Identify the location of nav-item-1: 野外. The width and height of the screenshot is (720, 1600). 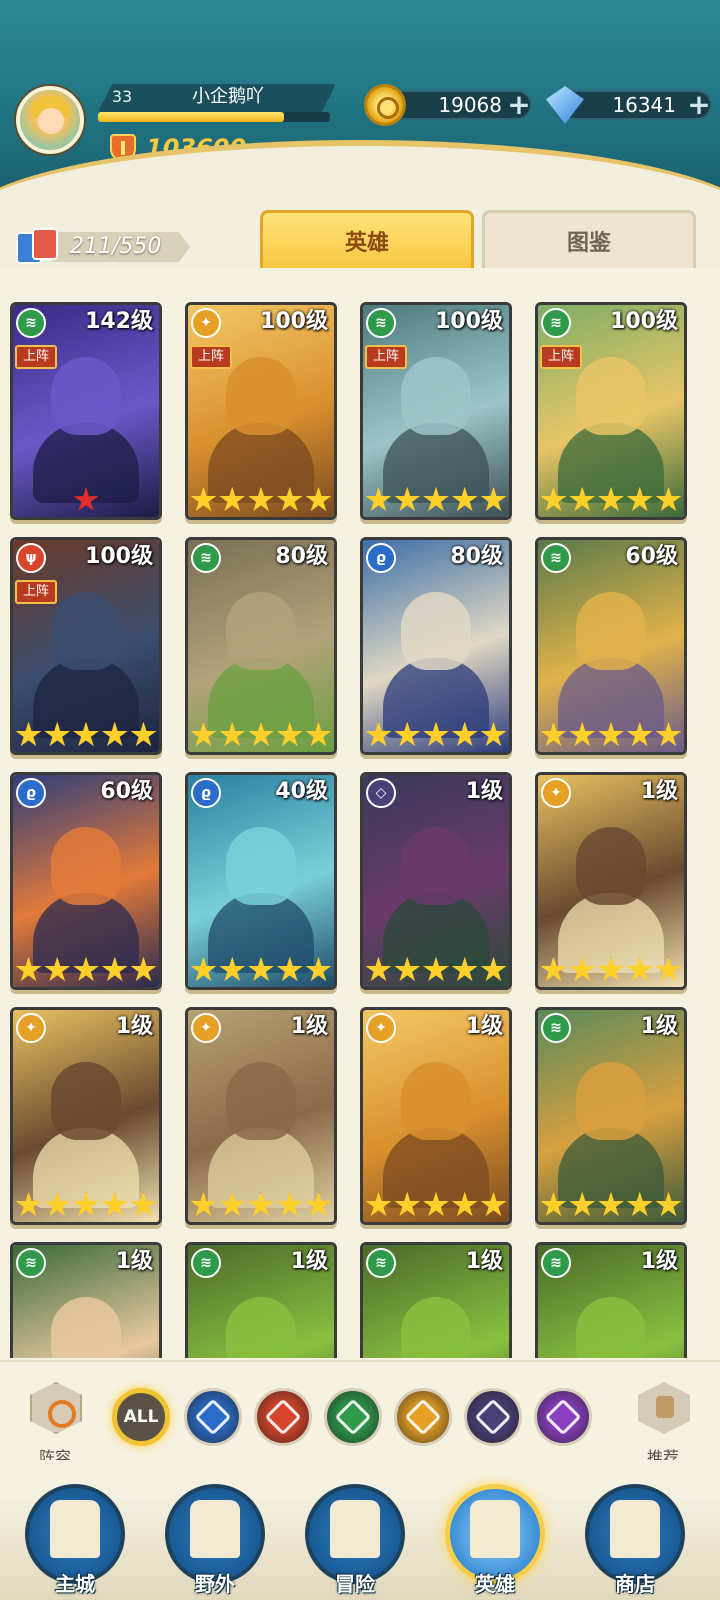
(215, 1542).